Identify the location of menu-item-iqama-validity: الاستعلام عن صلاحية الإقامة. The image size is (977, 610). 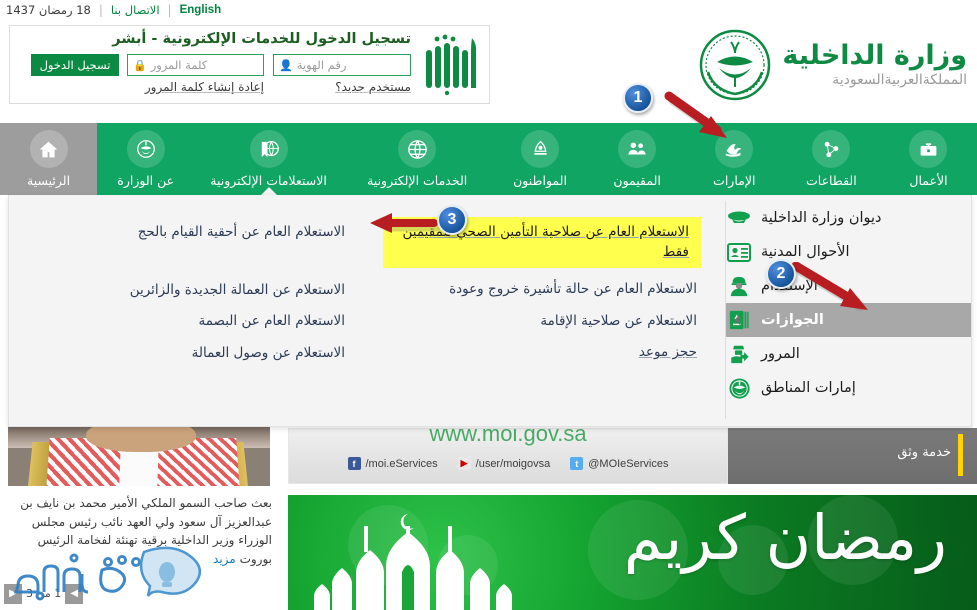
(533, 322).